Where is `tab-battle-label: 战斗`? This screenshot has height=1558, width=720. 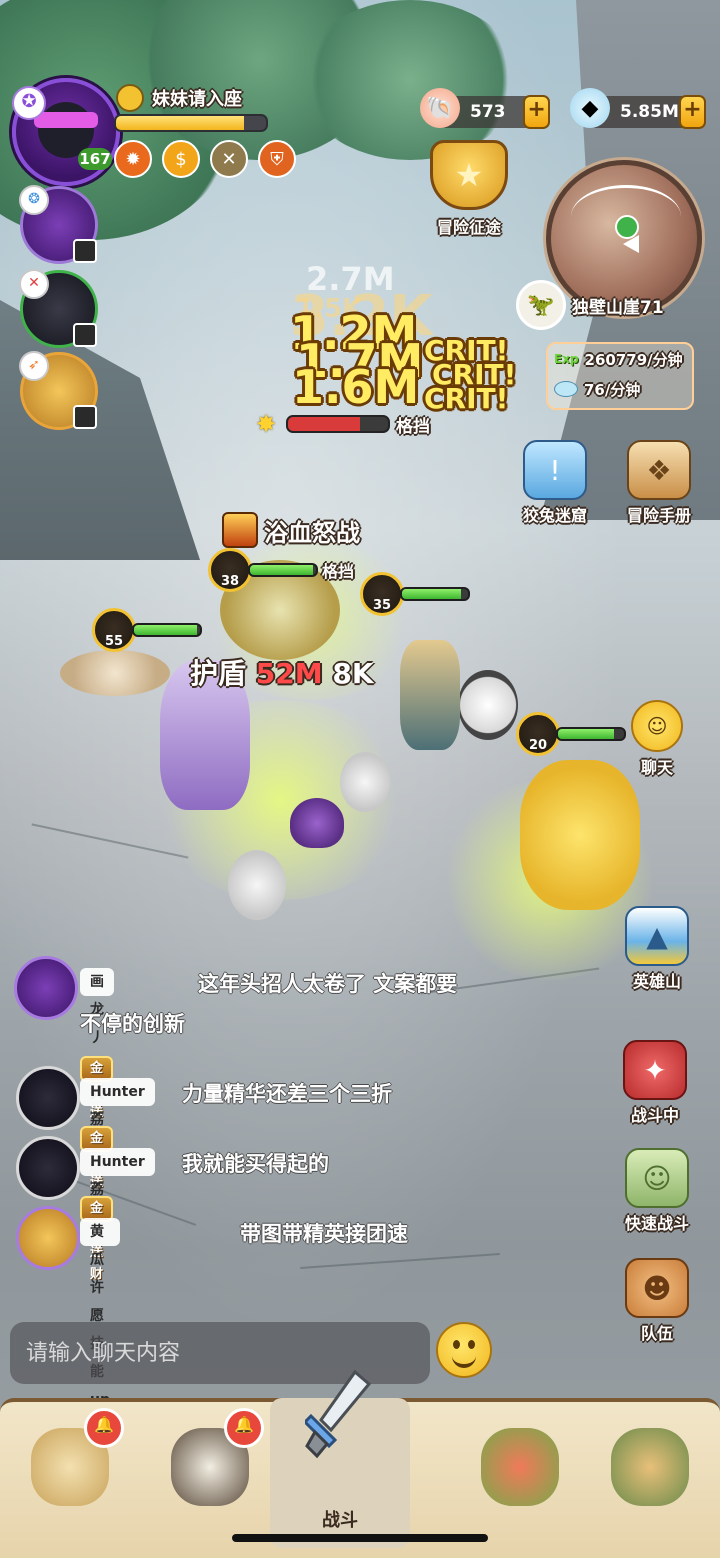
tab-battle-label: 战斗 is located at coordinates (340, 1520).